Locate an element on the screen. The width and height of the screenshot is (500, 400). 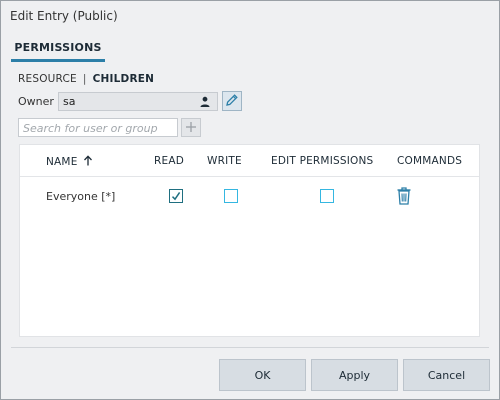
cancel-button: Cancel is located at coordinates (446, 375).